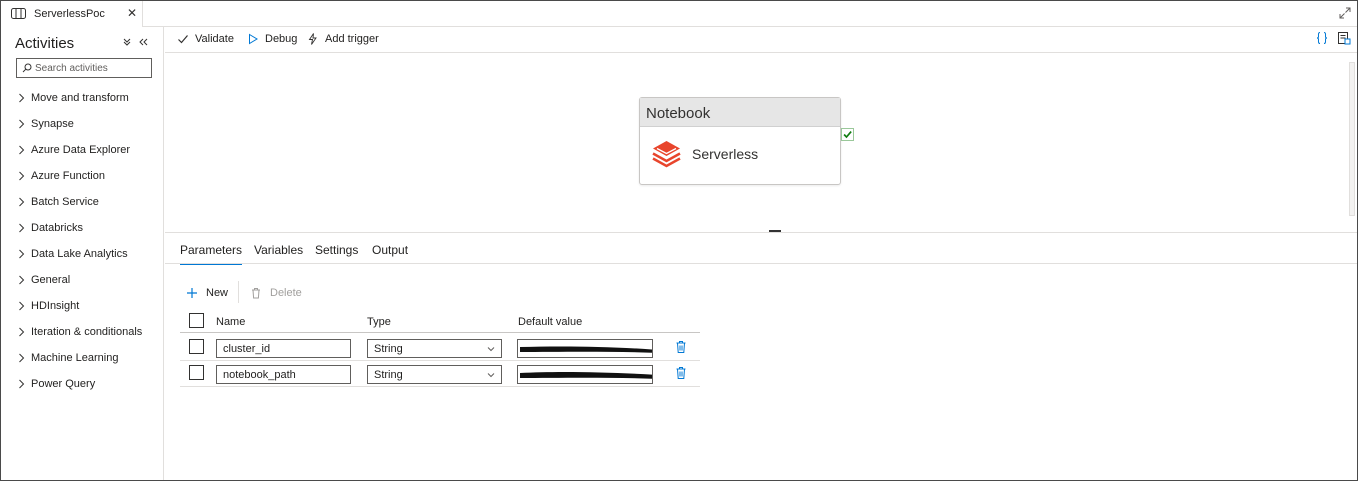  I want to click on new-button: New, so click(208, 294).